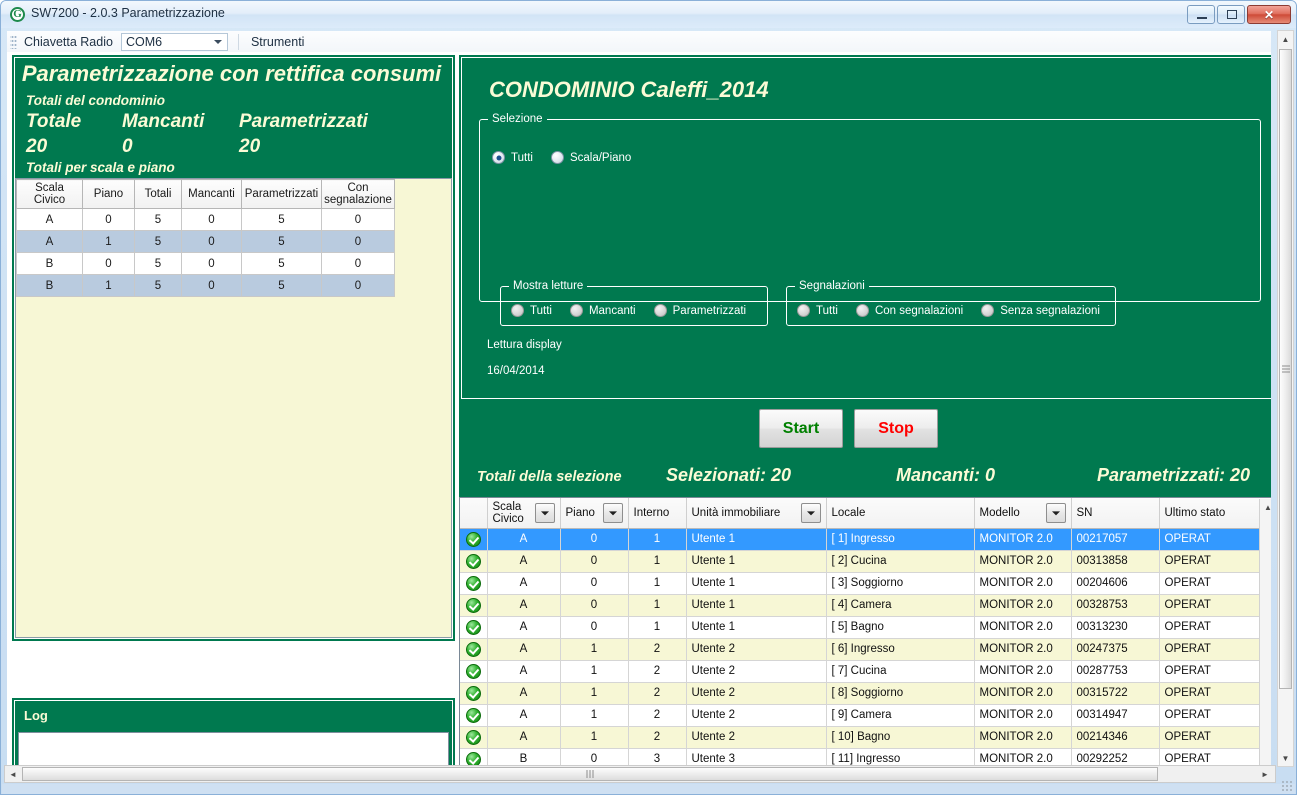 The width and height of the screenshot is (1297, 795). I want to click on devices-col-header: Scala Civico, so click(524, 513).